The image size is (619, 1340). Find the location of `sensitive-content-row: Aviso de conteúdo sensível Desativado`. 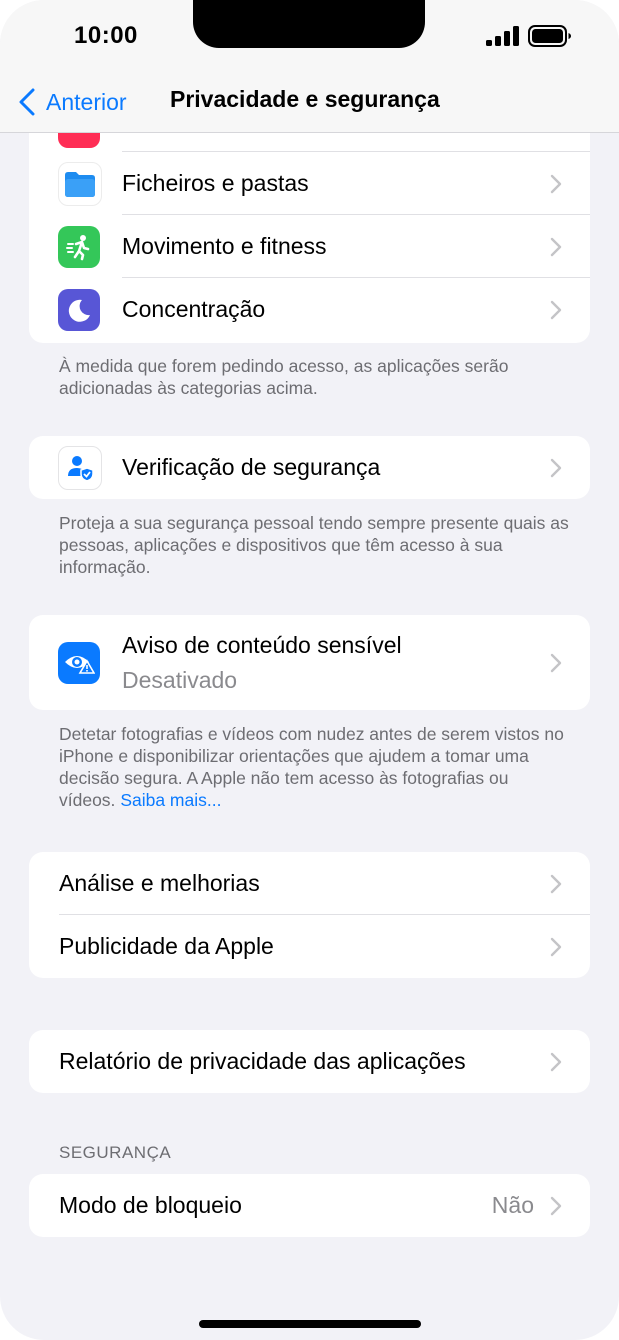

sensitive-content-row: Aviso de conteúdo sensível Desativado is located at coordinates (309, 662).